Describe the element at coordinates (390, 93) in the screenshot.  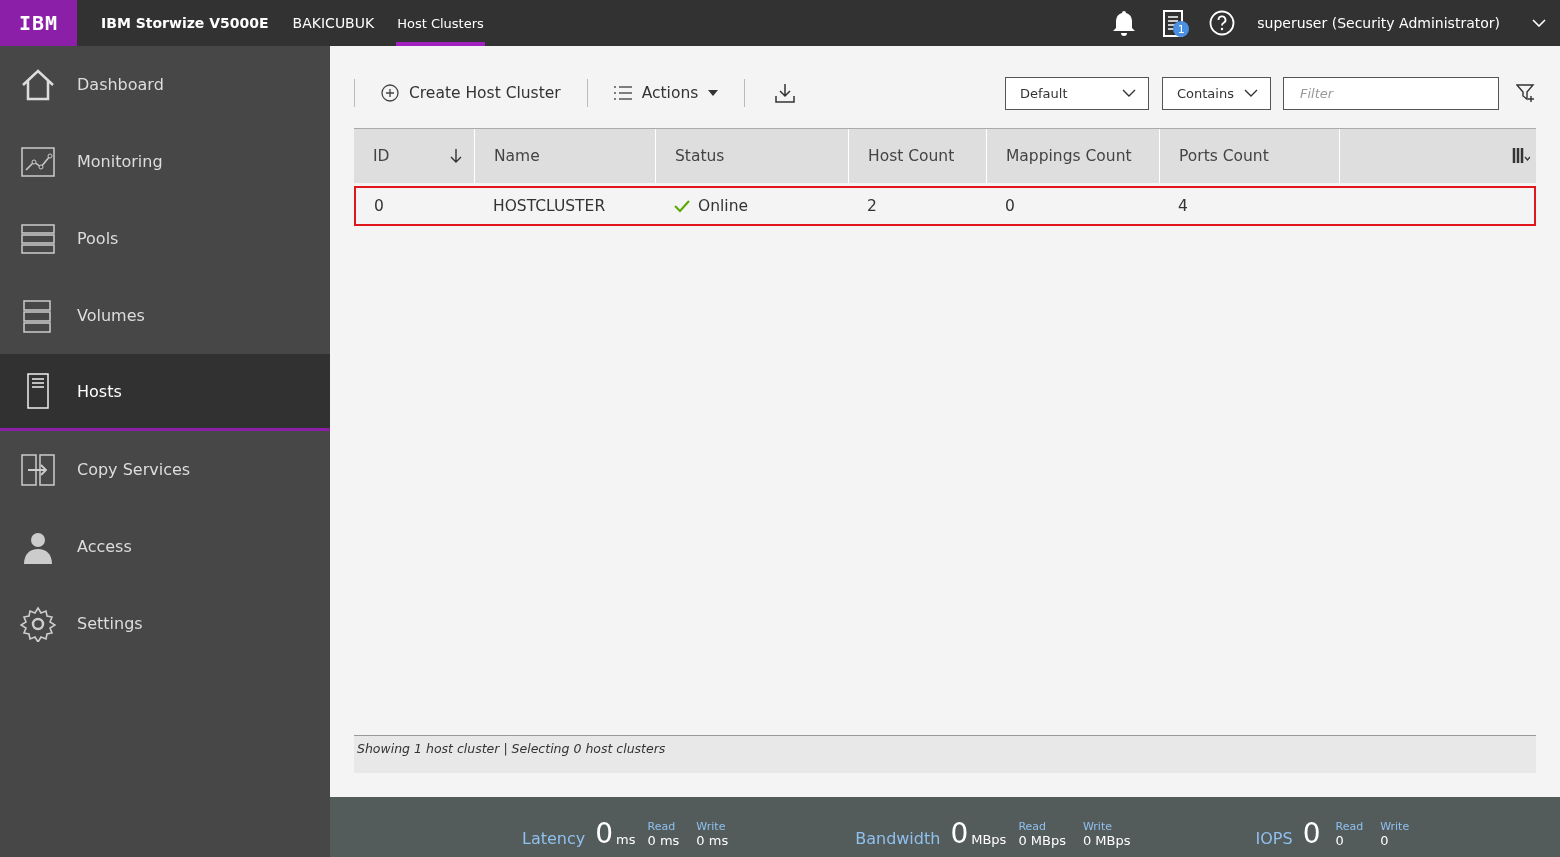
I see `plus-circle-icon` at that location.